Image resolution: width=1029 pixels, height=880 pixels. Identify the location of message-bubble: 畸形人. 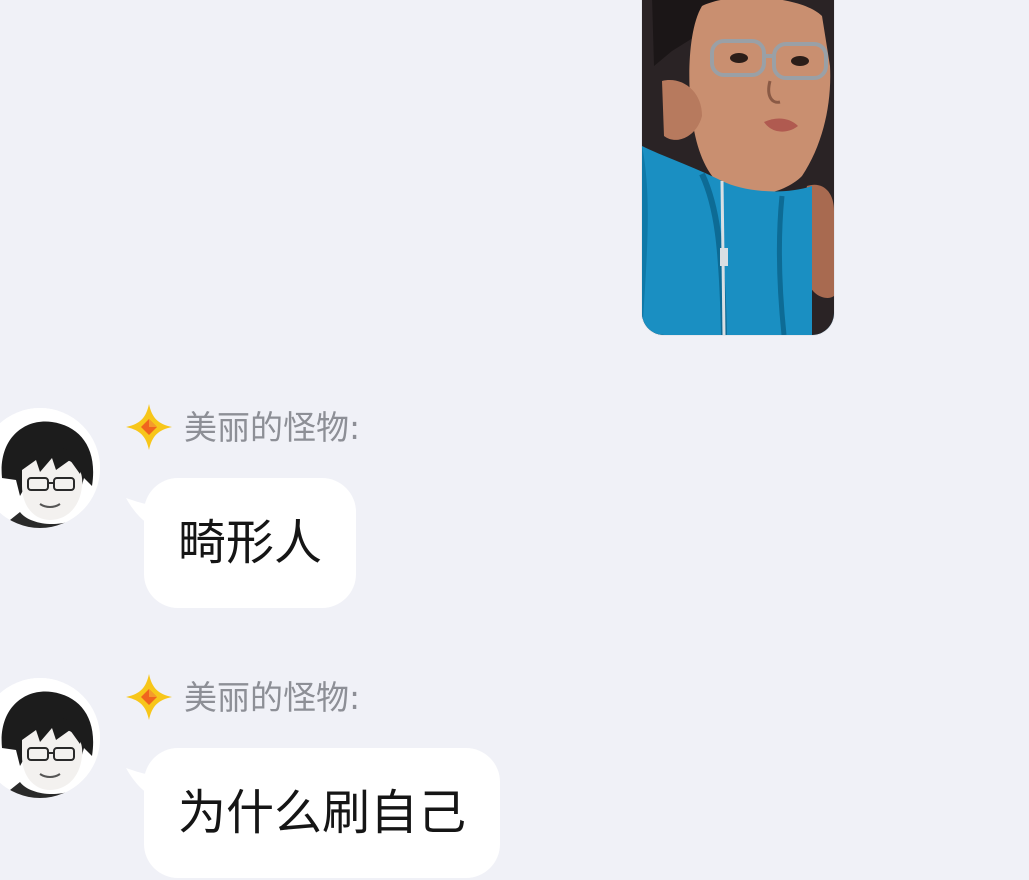
(250, 543).